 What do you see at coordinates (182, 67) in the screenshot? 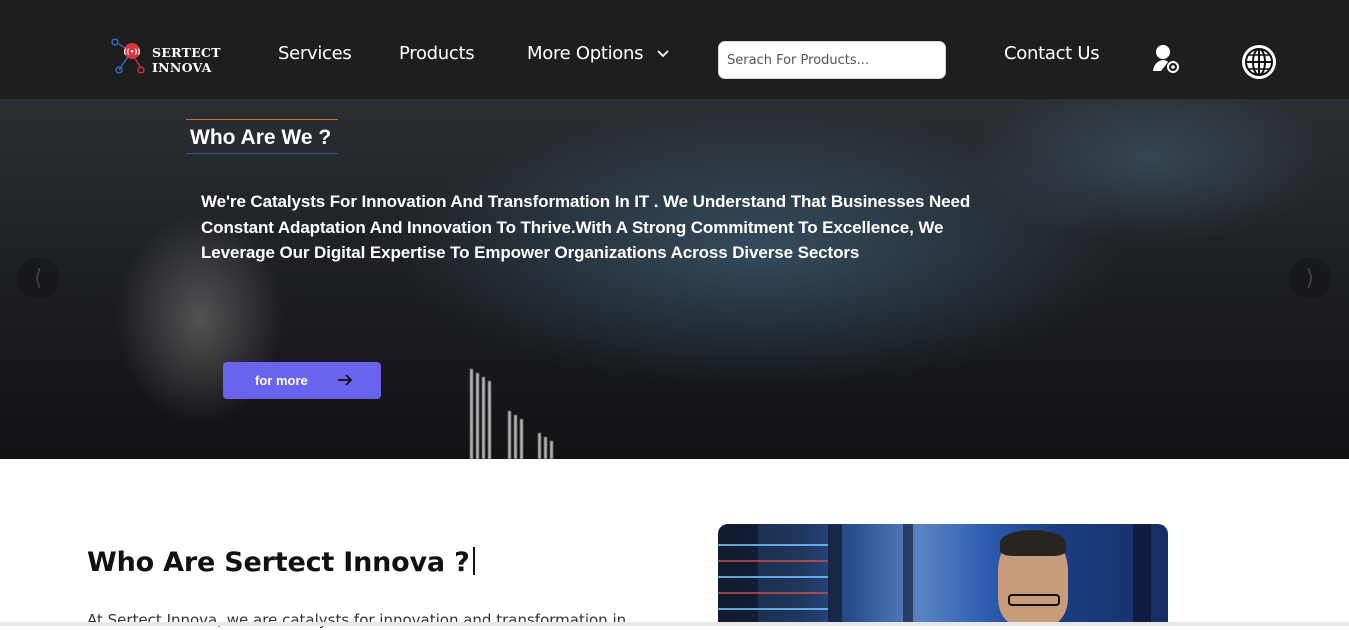
I see `logo-line2: INNOVA` at bounding box center [182, 67].